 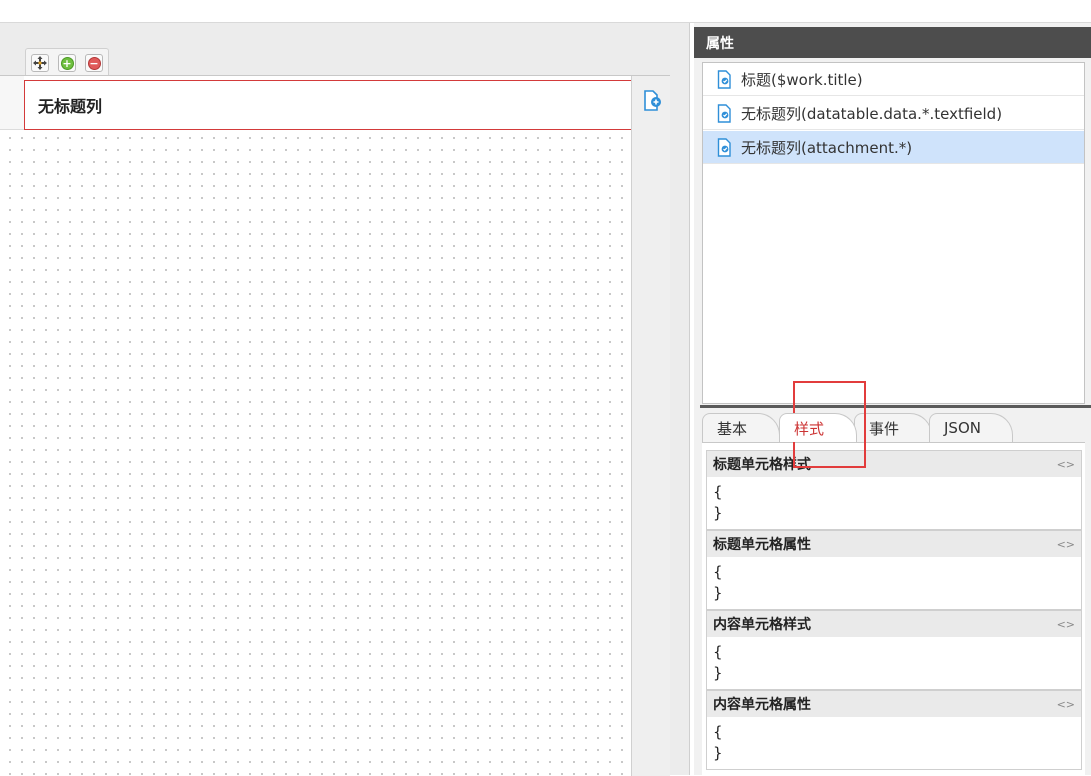 What do you see at coordinates (962, 428) in the screenshot?
I see `tab-label: JSON` at bounding box center [962, 428].